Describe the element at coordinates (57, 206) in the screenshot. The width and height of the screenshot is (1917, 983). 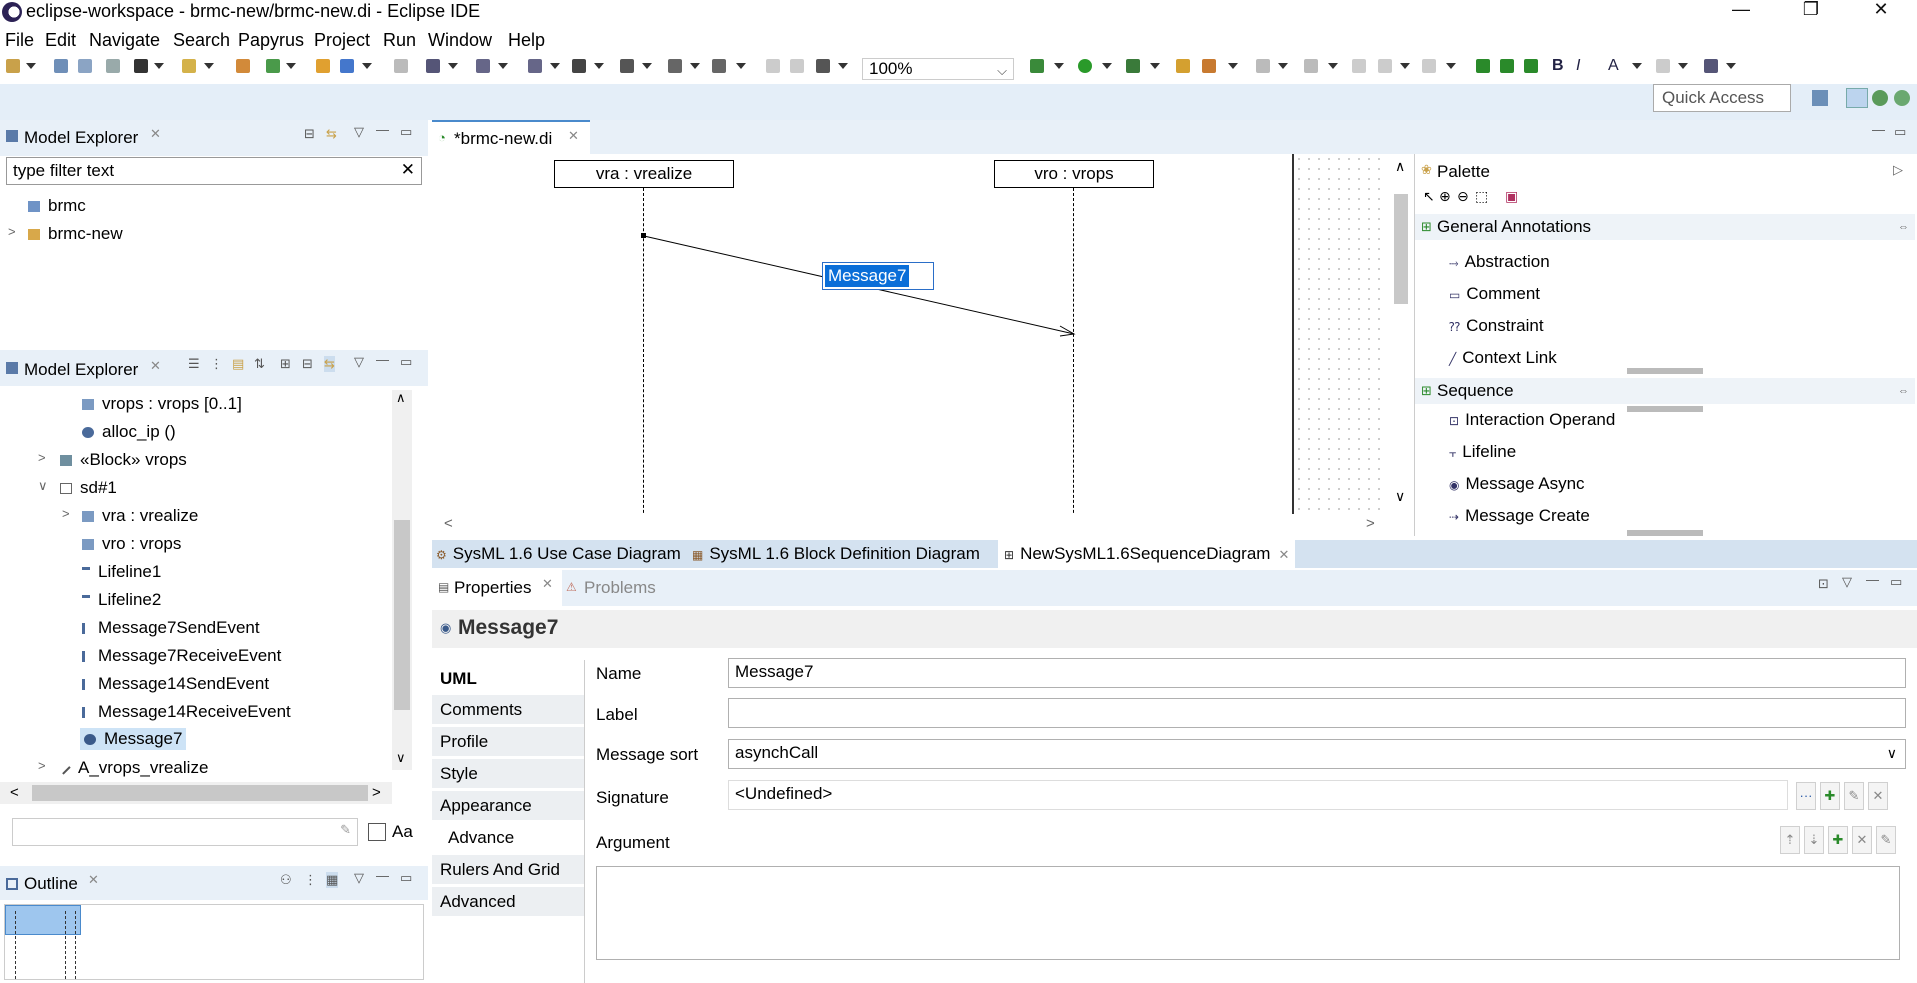
I see `tree-item-brmc: brmc` at that location.